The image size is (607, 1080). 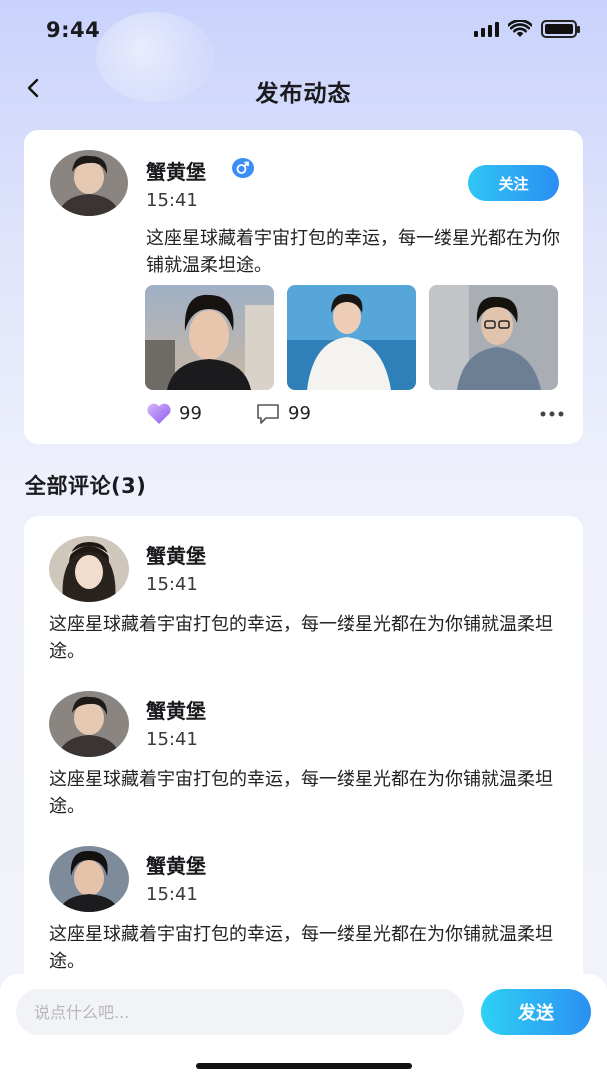 I want to click on comment-input, so click(x=240, y=1012).